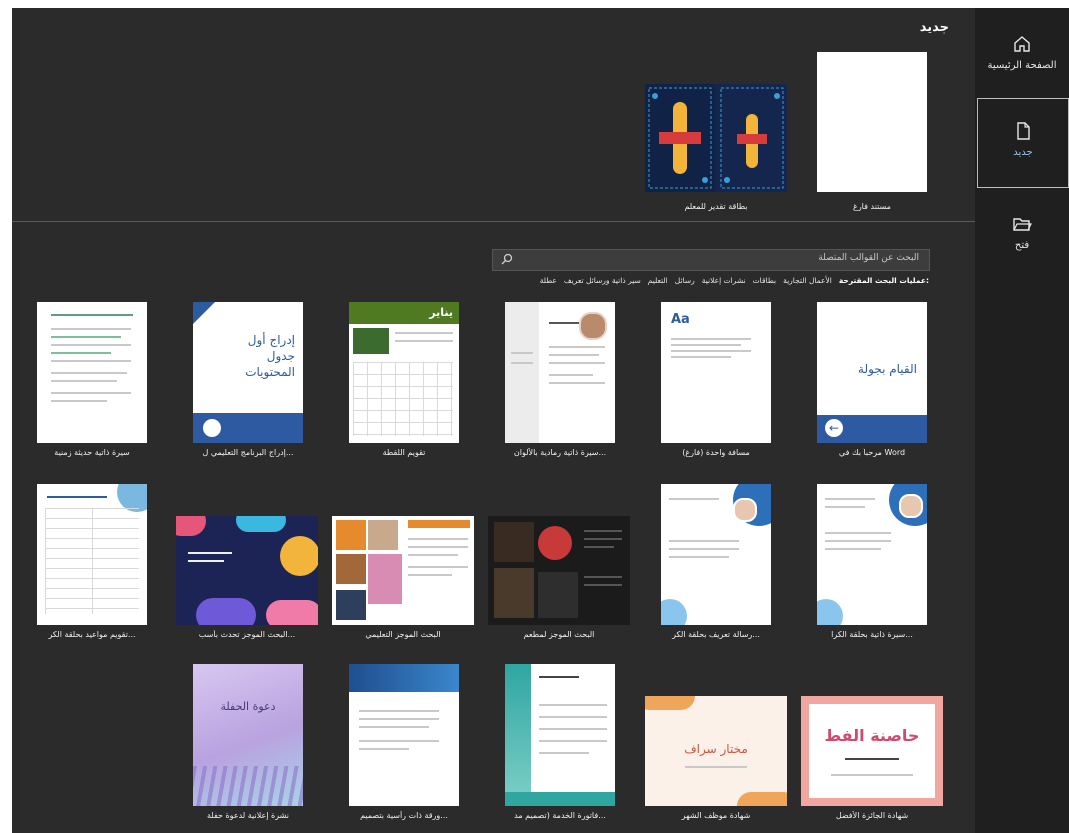  Describe the element at coordinates (711, 260) in the screenshot. I see `template-search-input: البحث عن القوالب المتصلة` at that location.